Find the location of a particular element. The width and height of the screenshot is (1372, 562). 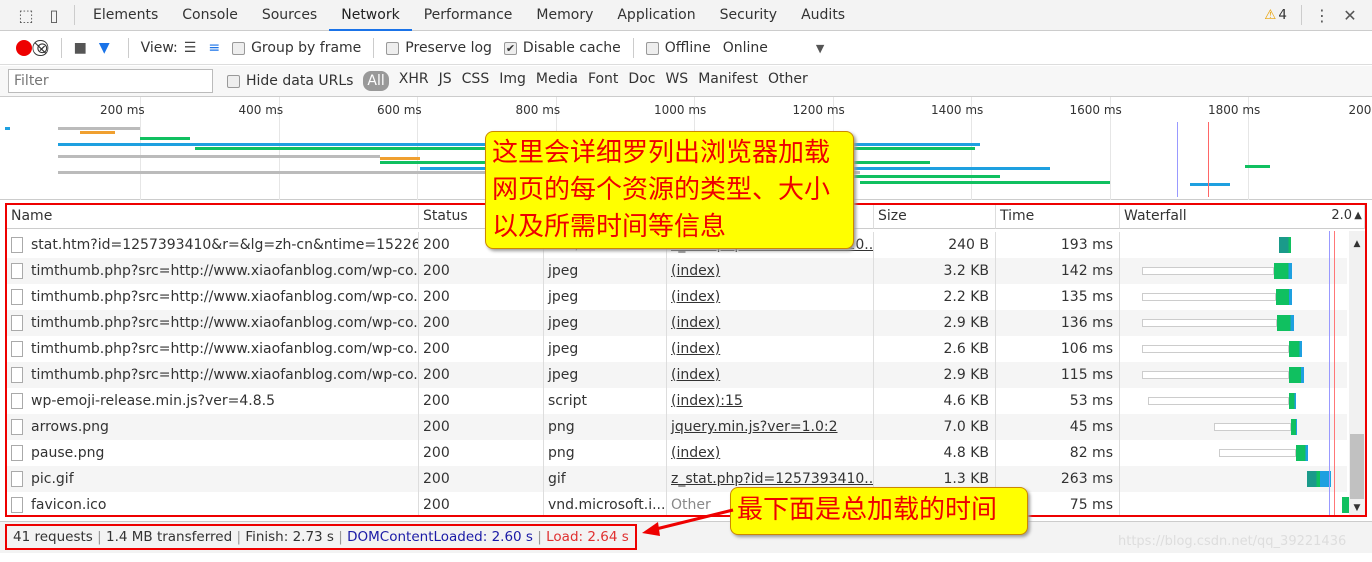

record-button is located at coordinates (24, 48).